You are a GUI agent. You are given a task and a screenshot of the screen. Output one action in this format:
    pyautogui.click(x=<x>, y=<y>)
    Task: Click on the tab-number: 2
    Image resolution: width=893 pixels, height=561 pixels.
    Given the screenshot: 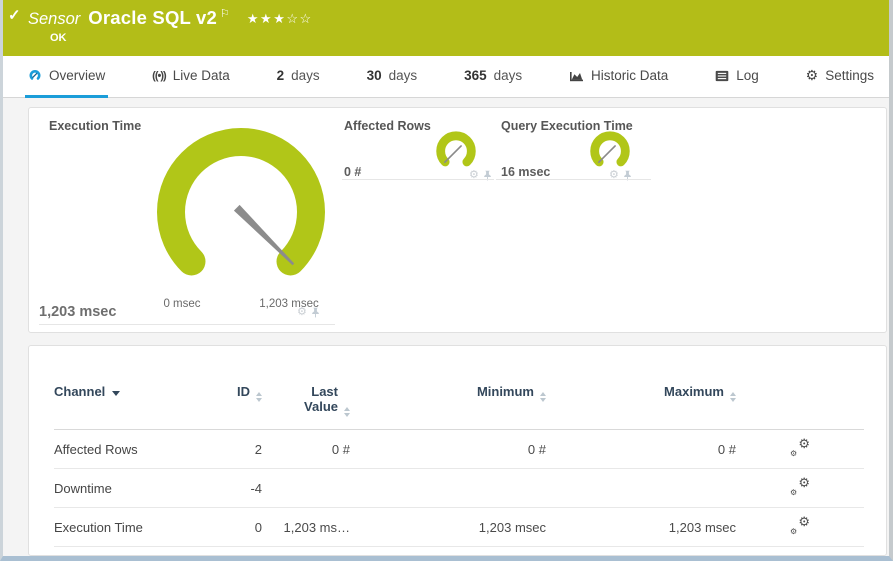 What is the action you would take?
    pyautogui.click(x=280, y=75)
    